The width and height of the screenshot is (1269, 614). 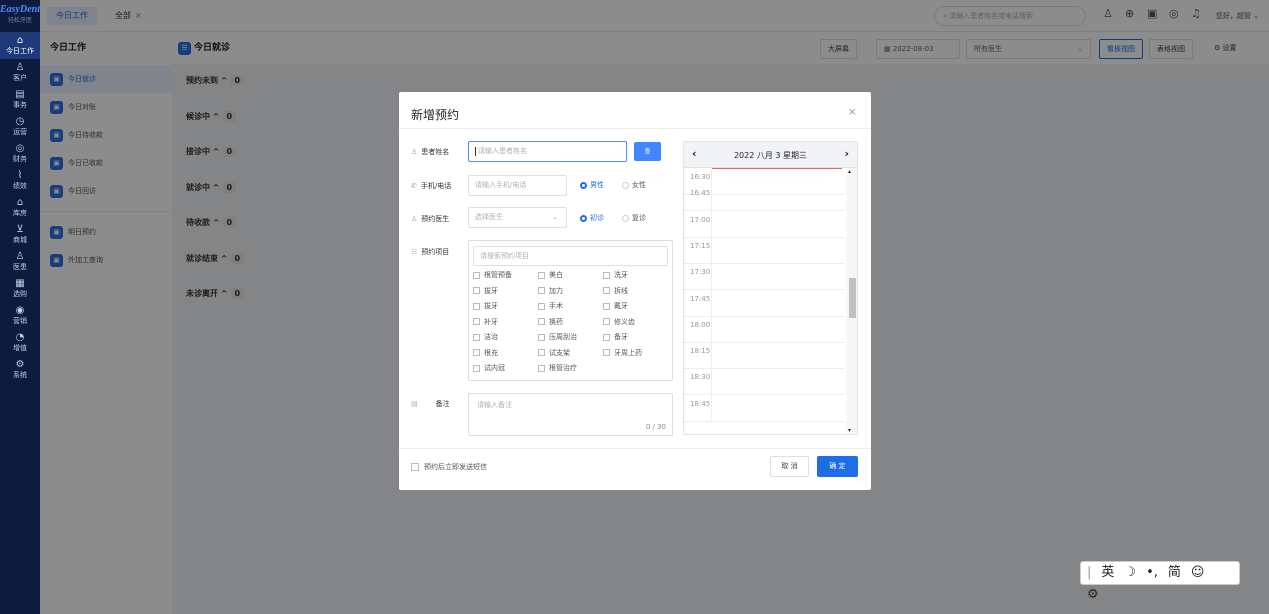 What do you see at coordinates (550, 275) in the screenshot?
I see `project-checkbox: 美白` at bounding box center [550, 275].